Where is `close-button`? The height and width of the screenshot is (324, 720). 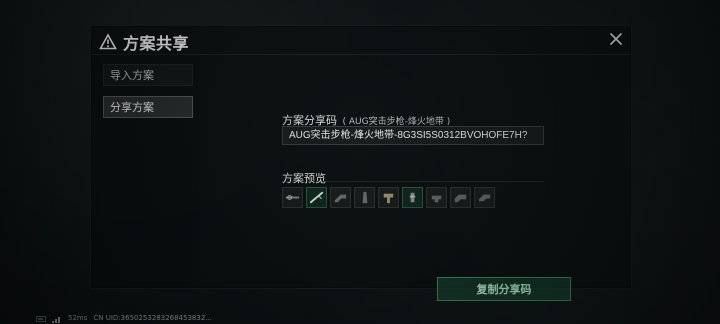
close-button is located at coordinates (616, 39).